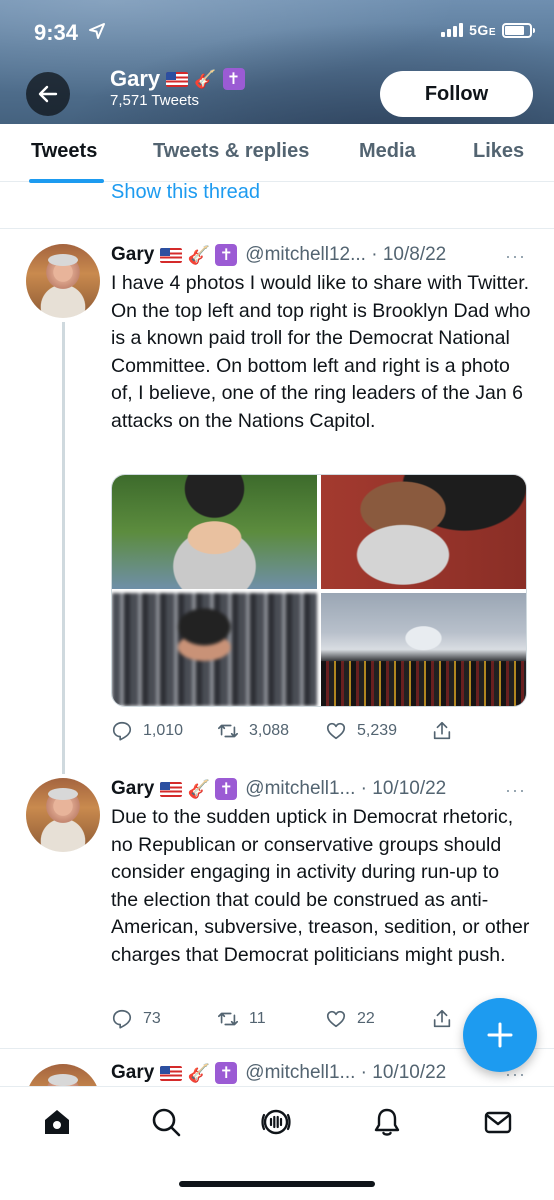 Image resolution: width=554 pixels, height=1200 pixels. I want to click on tweet-header: Gary 🎸 ✝ @mitchell12... · 10/8/22, so click(278, 255).